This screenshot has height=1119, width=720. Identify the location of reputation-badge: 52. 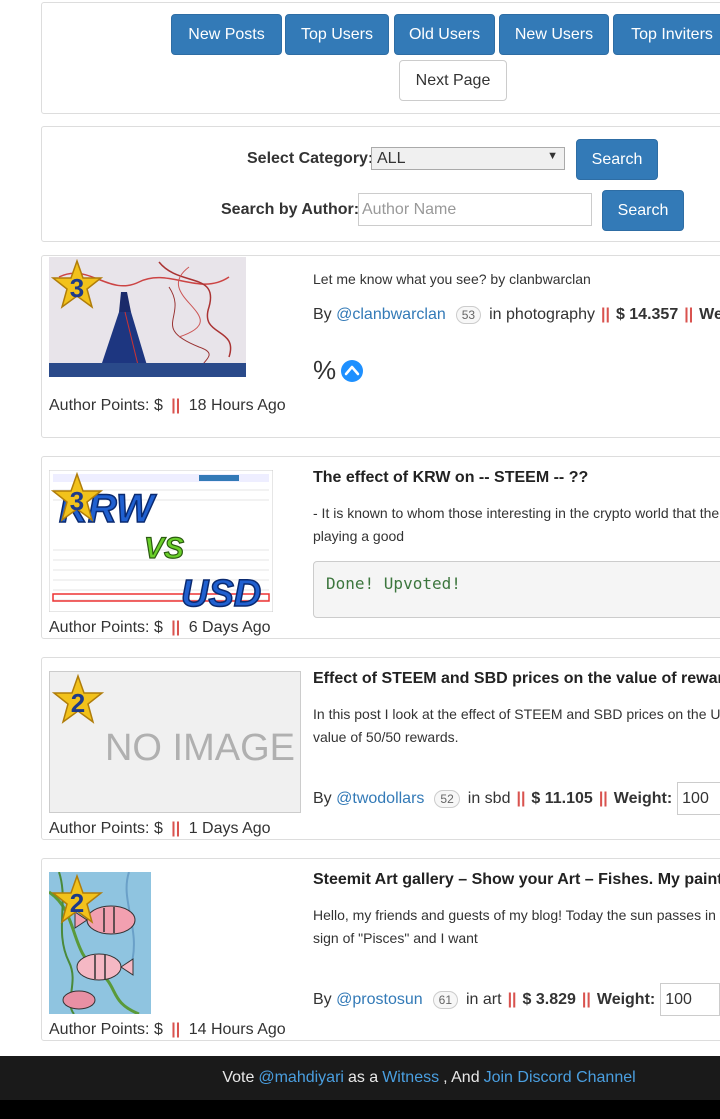
(447, 798).